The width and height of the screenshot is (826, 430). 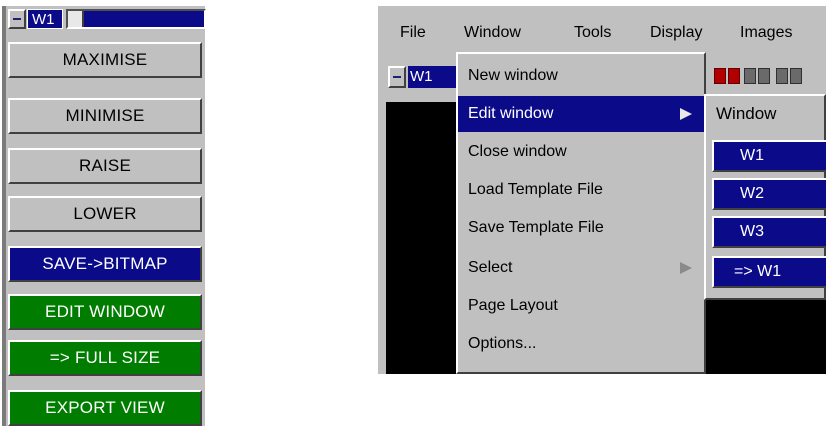 What do you see at coordinates (796, 76) in the screenshot?
I see `pause-icon` at bounding box center [796, 76].